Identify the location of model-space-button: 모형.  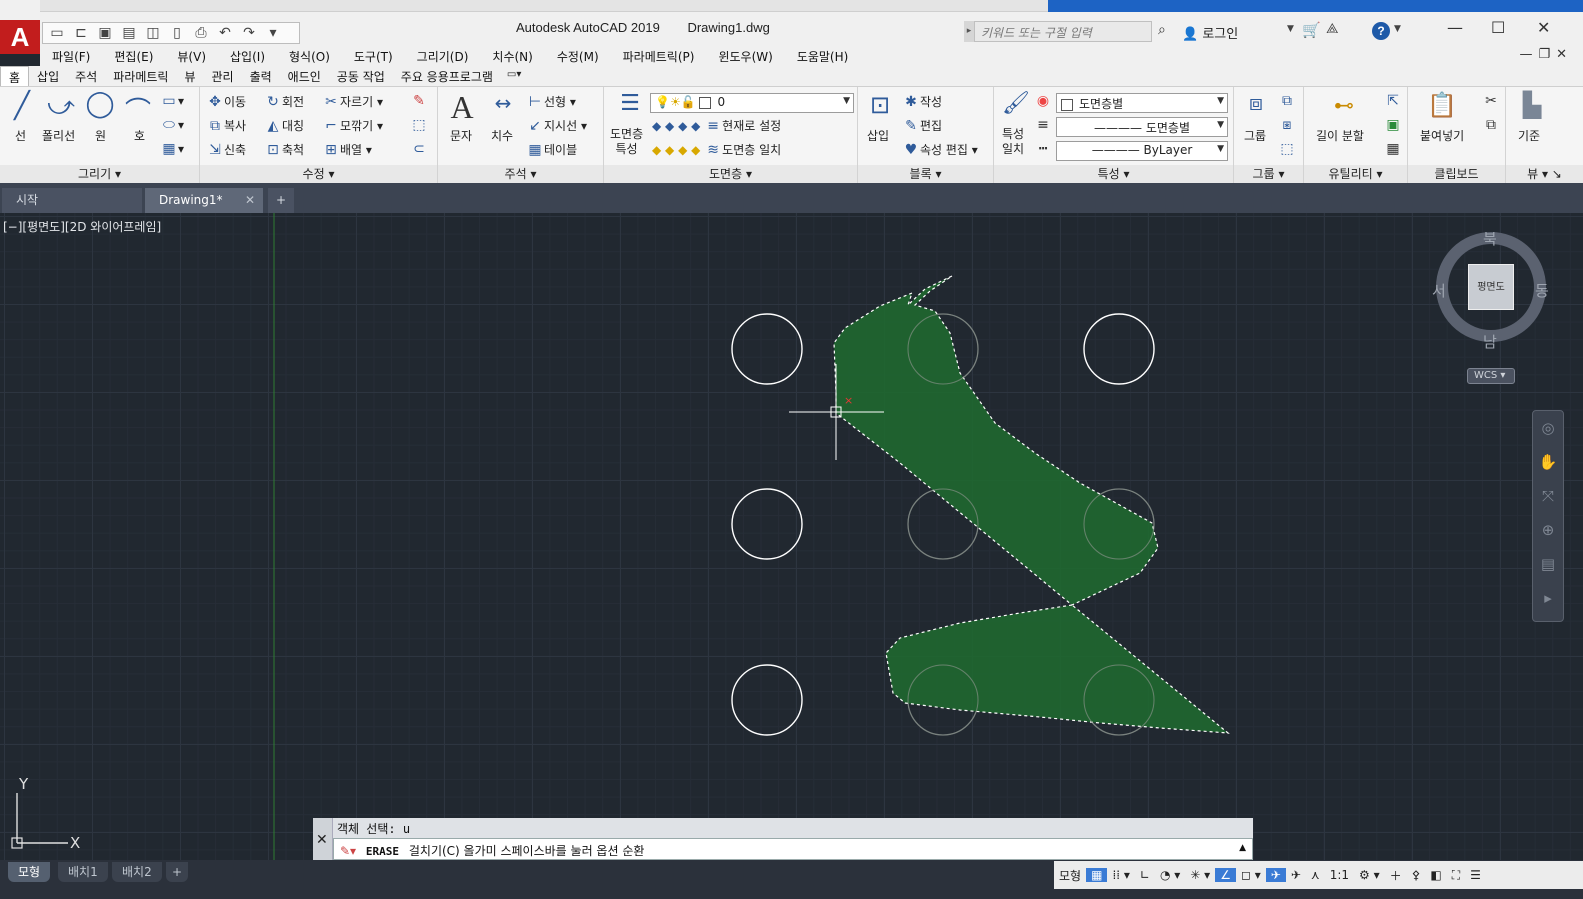
(1070, 875).